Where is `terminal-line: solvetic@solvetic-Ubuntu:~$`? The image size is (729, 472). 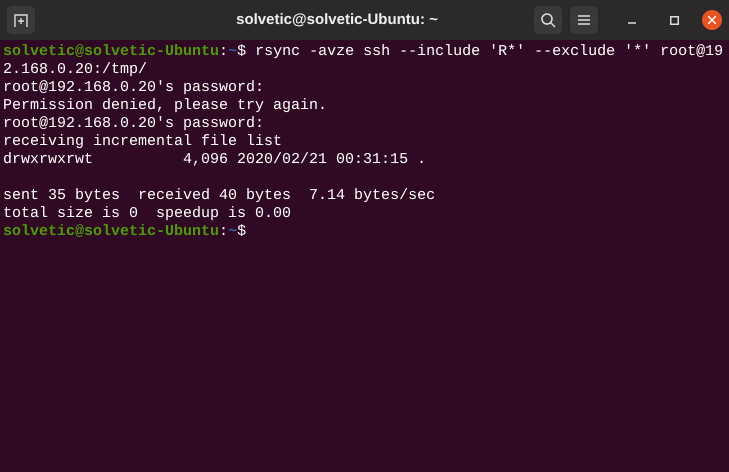
terminal-line: solvetic@solvetic-Ubuntu:~$ is located at coordinates (125, 232).